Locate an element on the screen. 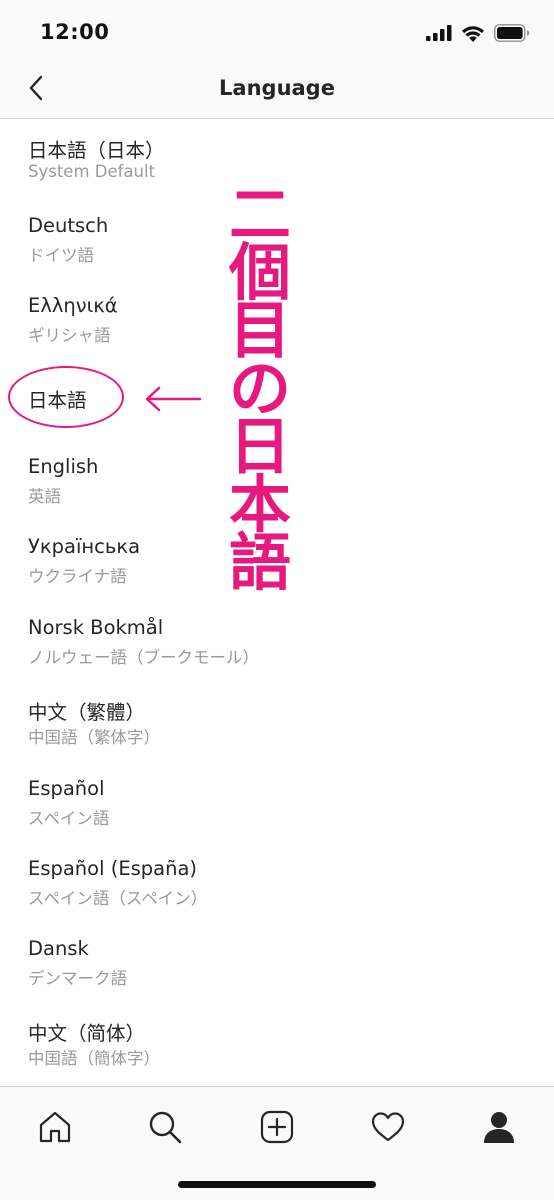 Image resolution: width=554 pixels, height=1200 pixels. language-subtitle: スペイン語（スペイン） is located at coordinates (118, 898).